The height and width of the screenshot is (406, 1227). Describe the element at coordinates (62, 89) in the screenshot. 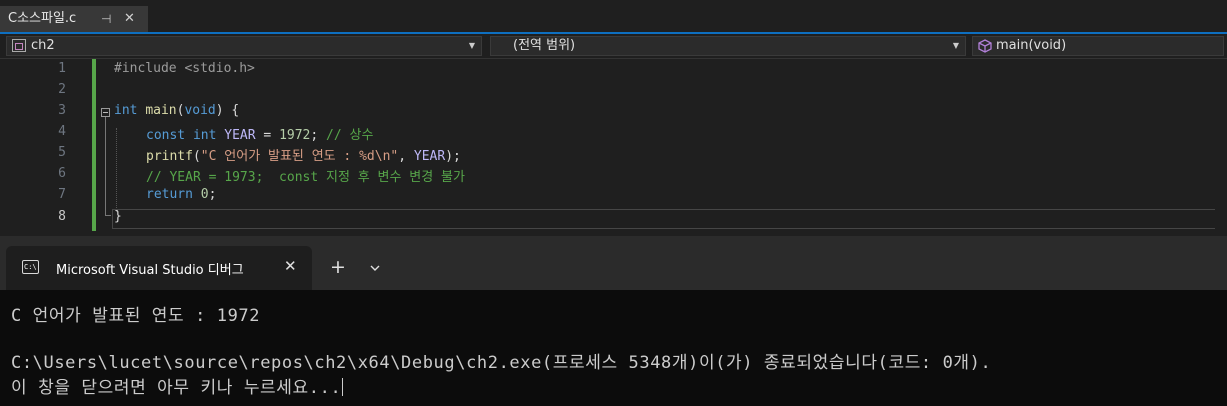

I see `line-number: 2` at that location.